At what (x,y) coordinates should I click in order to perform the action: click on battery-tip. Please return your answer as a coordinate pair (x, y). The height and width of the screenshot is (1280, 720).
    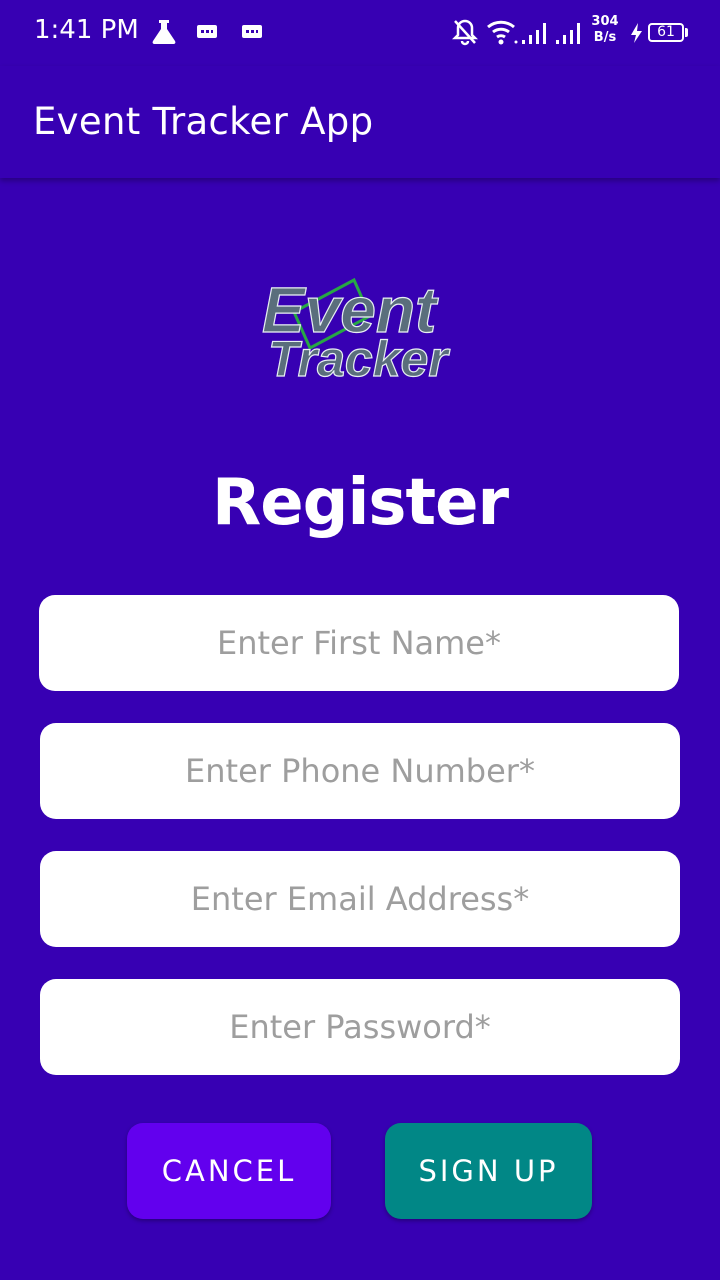
    Looking at the image, I should click on (686, 32).